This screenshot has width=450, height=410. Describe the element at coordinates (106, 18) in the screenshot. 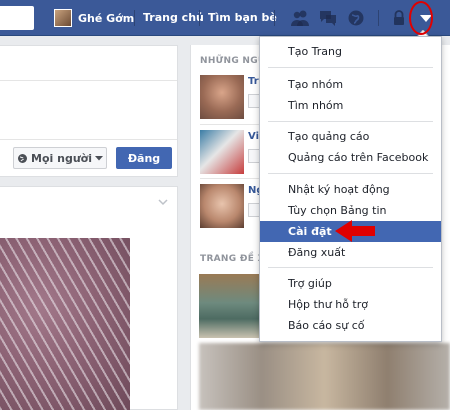

I see `profile-name: Ghé Gớm` at that location.